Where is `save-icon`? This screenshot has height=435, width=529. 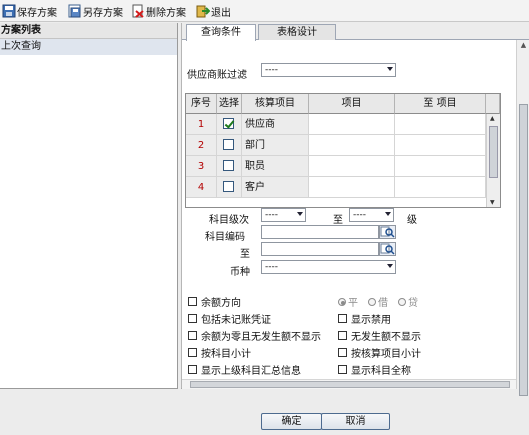
save-icon is located at coordinates (9, 11).